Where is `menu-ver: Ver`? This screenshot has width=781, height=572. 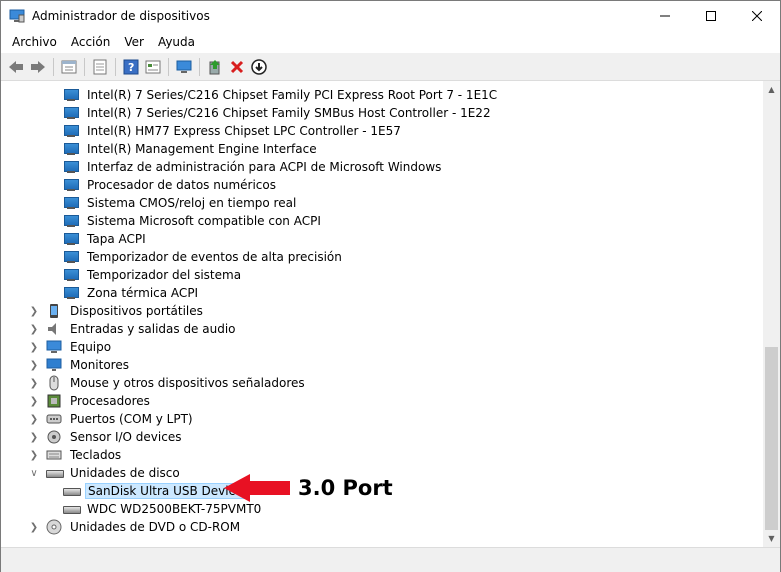 menu-ver: Ver is located at coordinates (134, 42).